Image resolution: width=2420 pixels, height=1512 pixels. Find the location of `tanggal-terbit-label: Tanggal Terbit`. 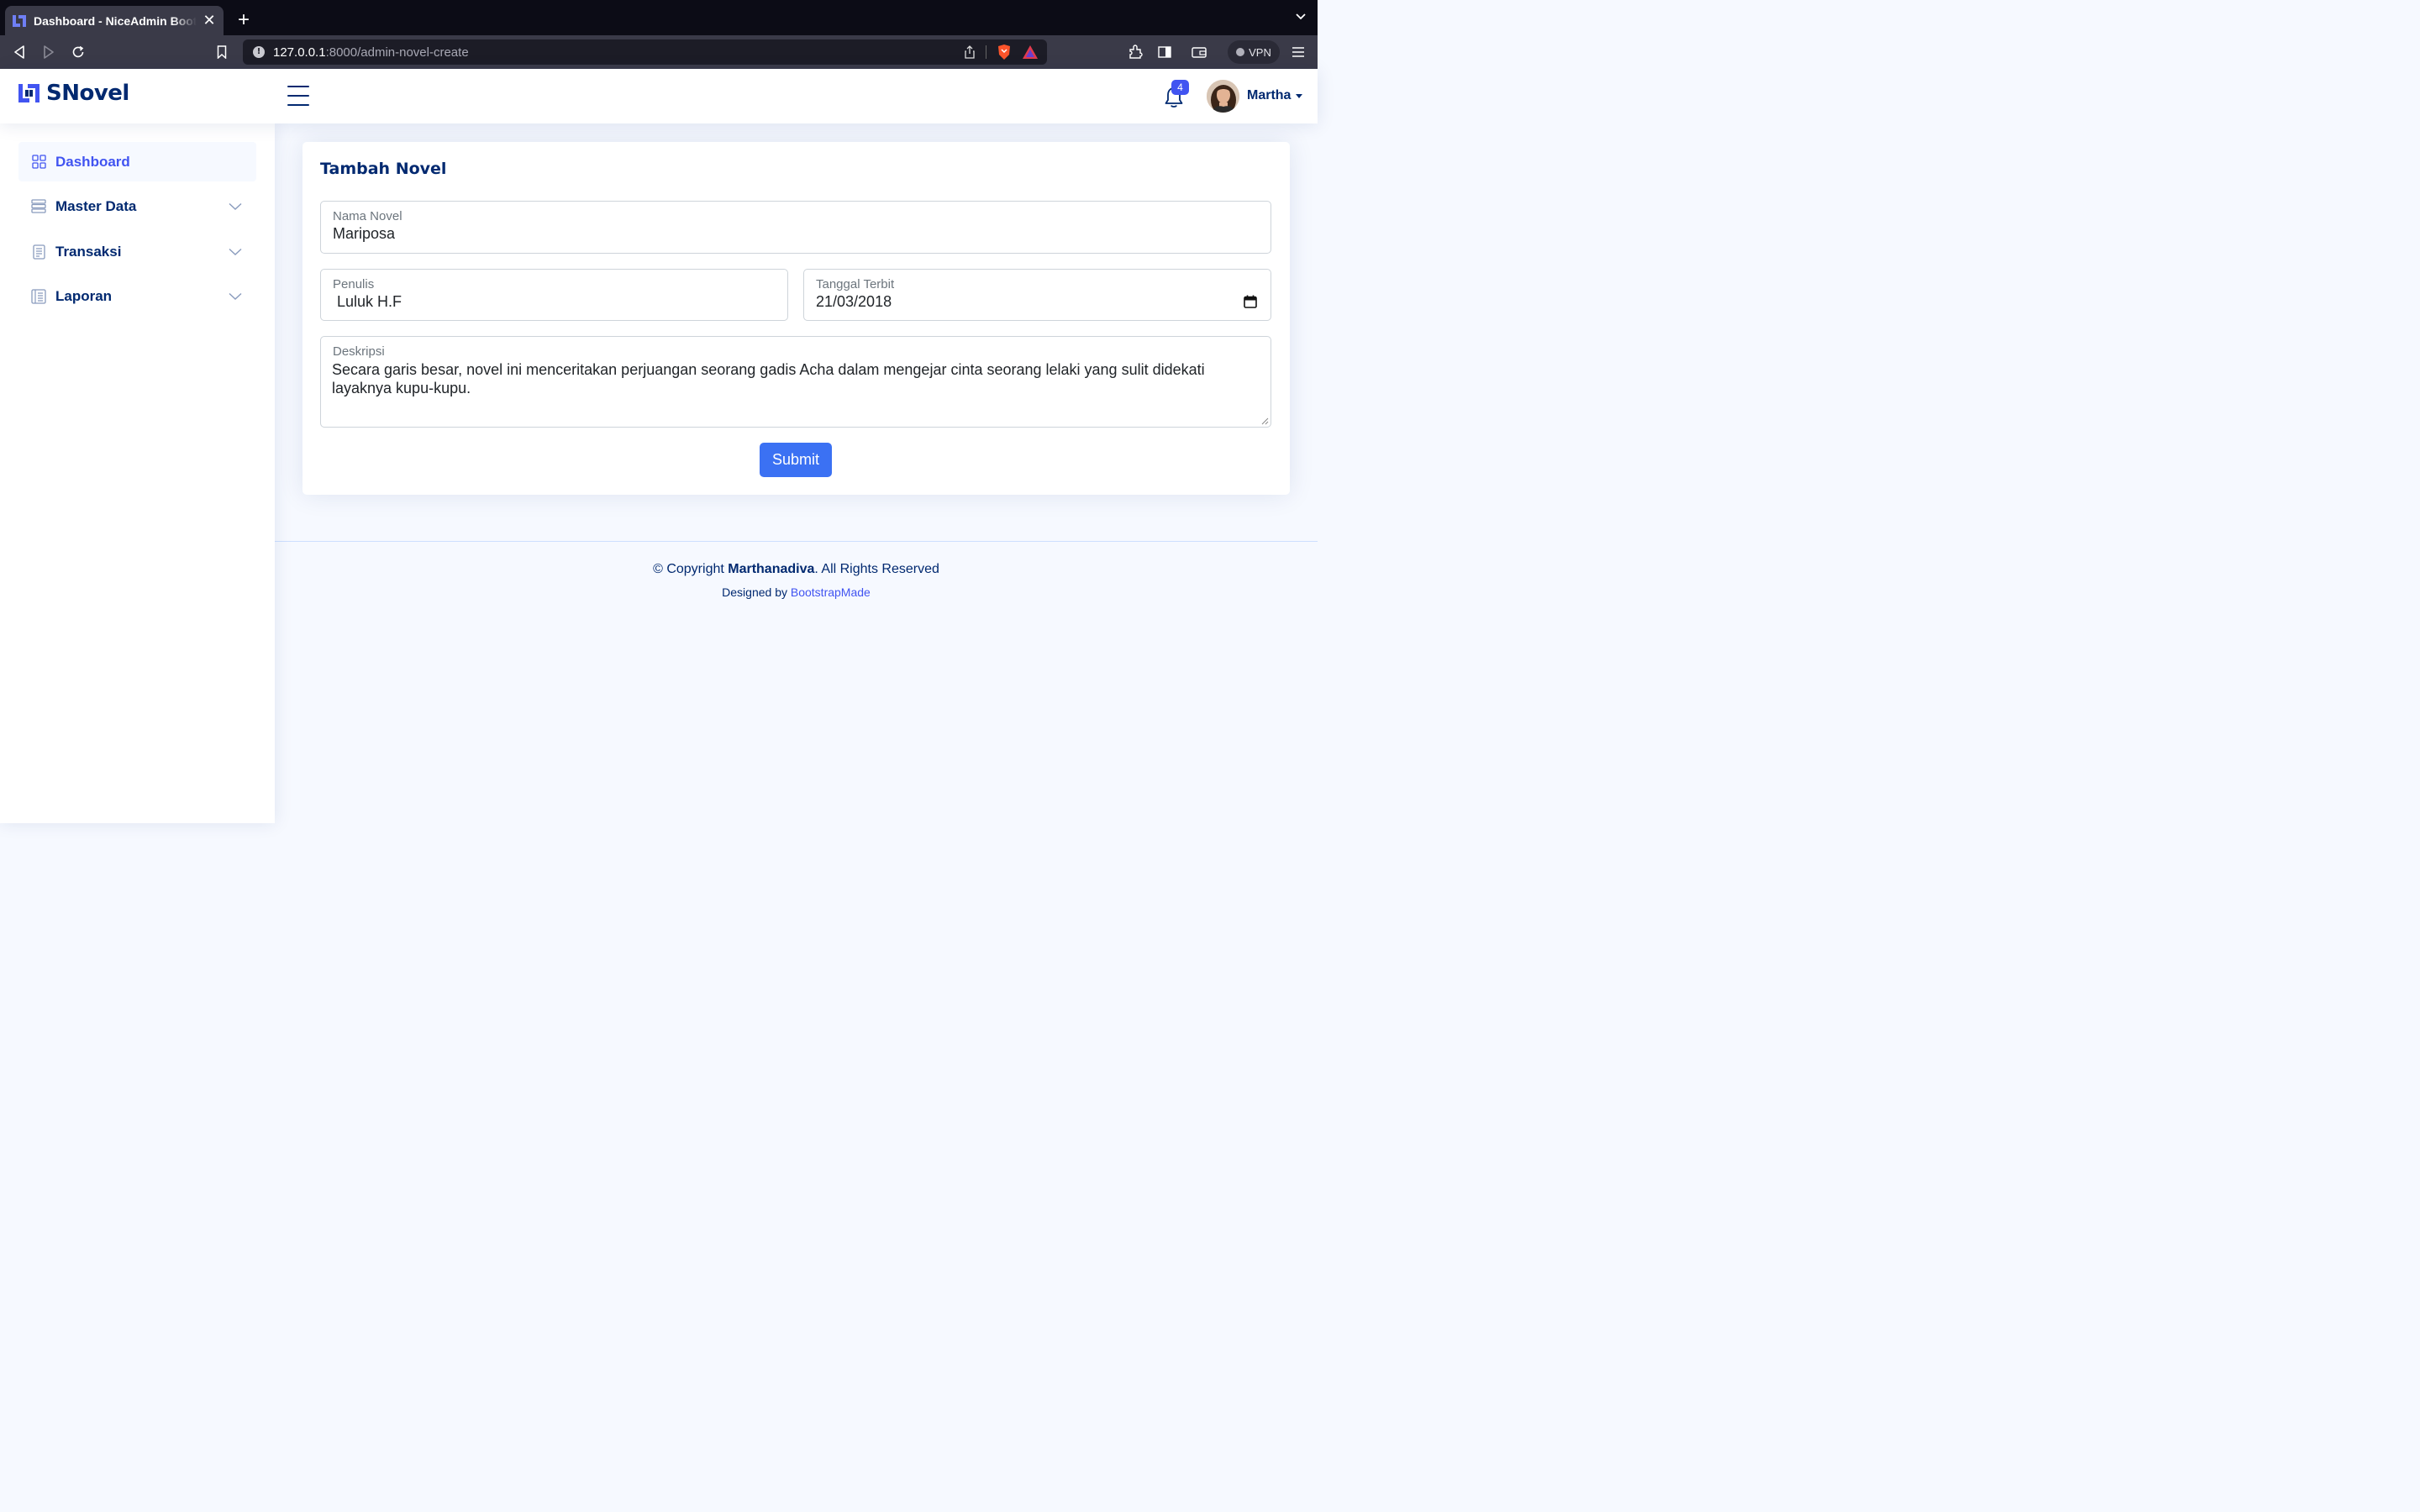

tanggal-terbit-label: Tanggal Terbit is located at coordinates (855, 284).